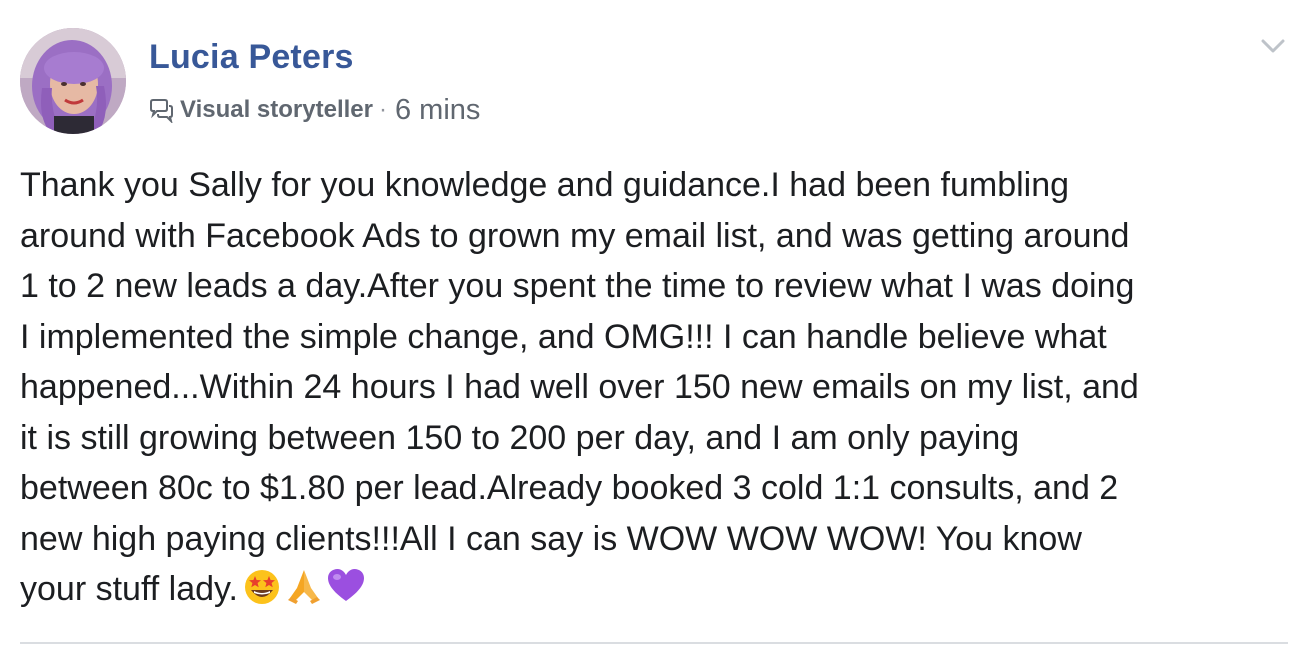  What do you see at coordinates (161, 111) in the screenshot?
I see `speech-bubble-icon` at bounding box center [161, 111].